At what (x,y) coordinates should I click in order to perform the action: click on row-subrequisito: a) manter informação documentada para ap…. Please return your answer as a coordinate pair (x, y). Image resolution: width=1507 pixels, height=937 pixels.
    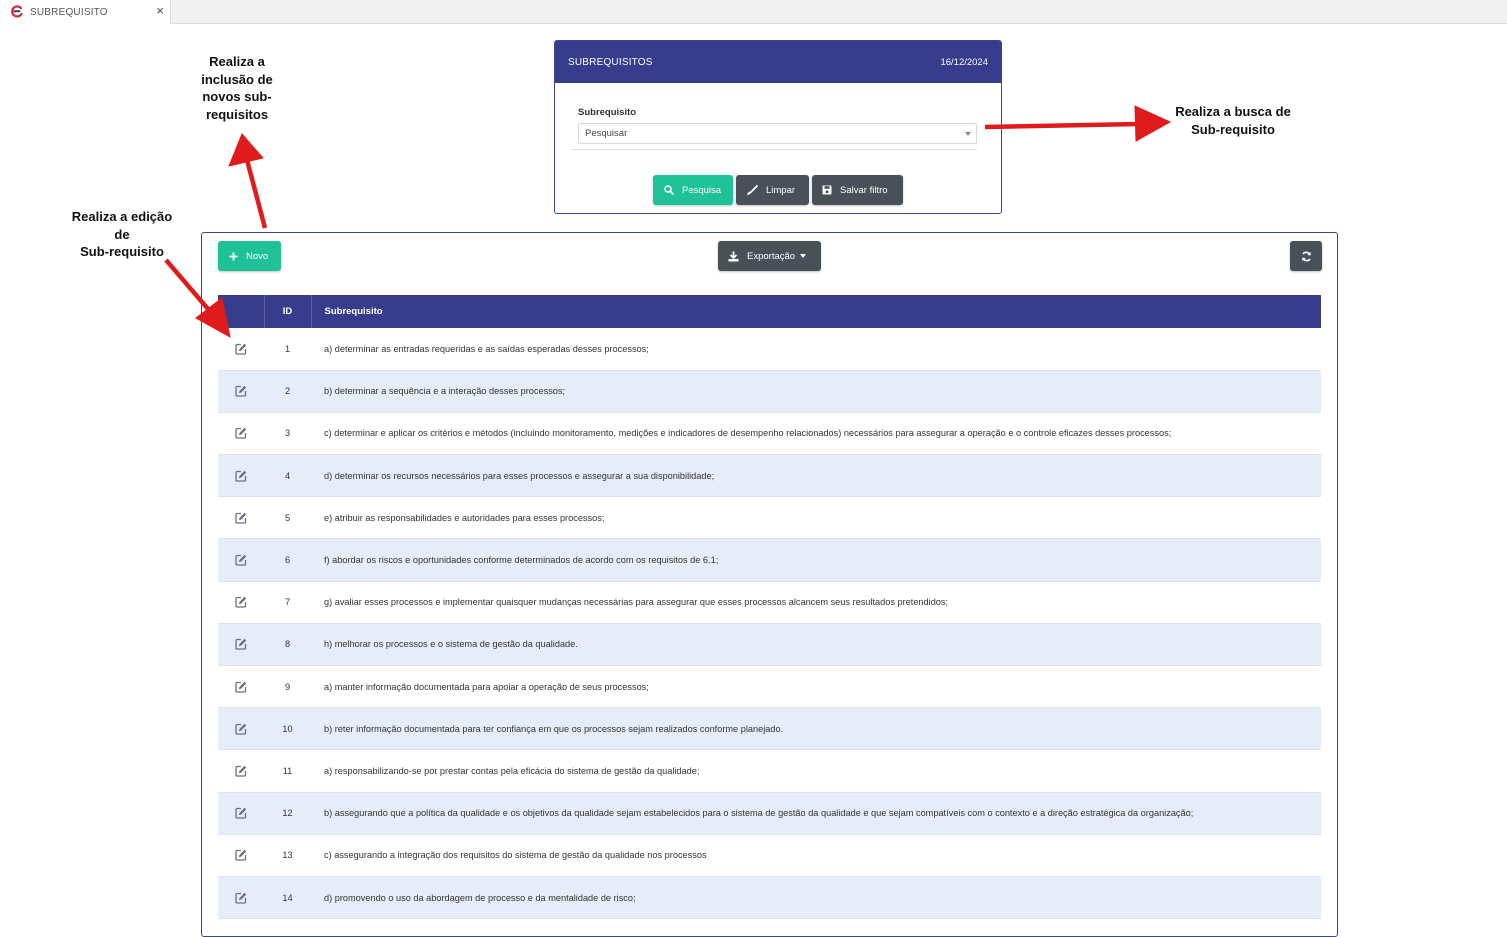
    Looking at the image, I should click on (486, 686).